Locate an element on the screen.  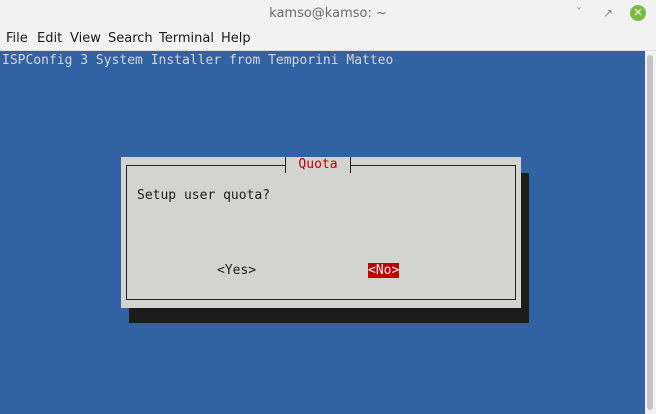
menu-search: Search is located at coordinates (130, 38).